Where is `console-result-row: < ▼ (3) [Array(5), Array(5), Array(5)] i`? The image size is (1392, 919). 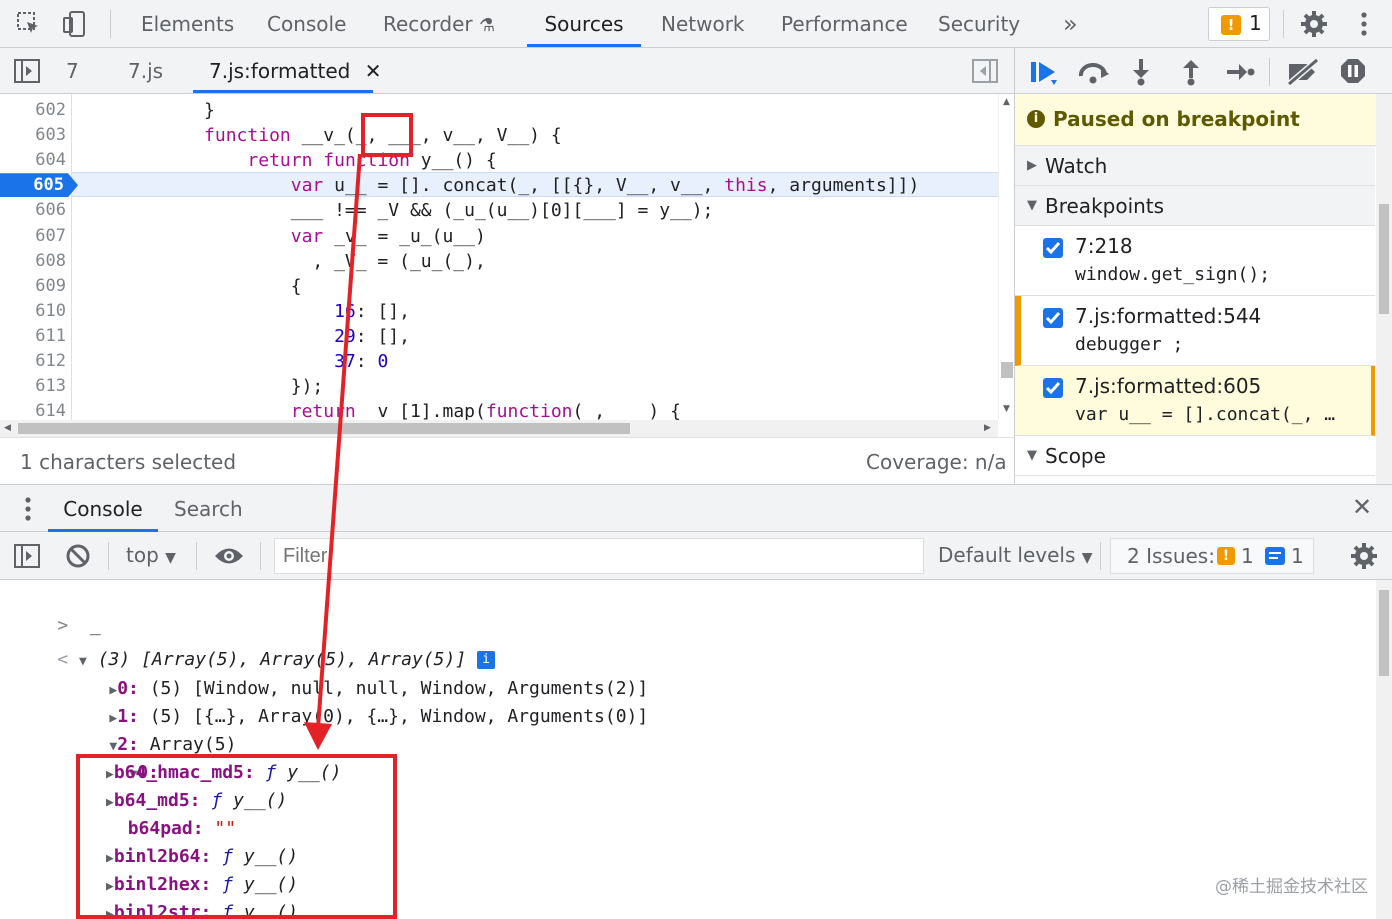 console-result-row: < ▼ (3) [Array(5), Array(5), Array(5)] i is located at coordinates (255, 644).